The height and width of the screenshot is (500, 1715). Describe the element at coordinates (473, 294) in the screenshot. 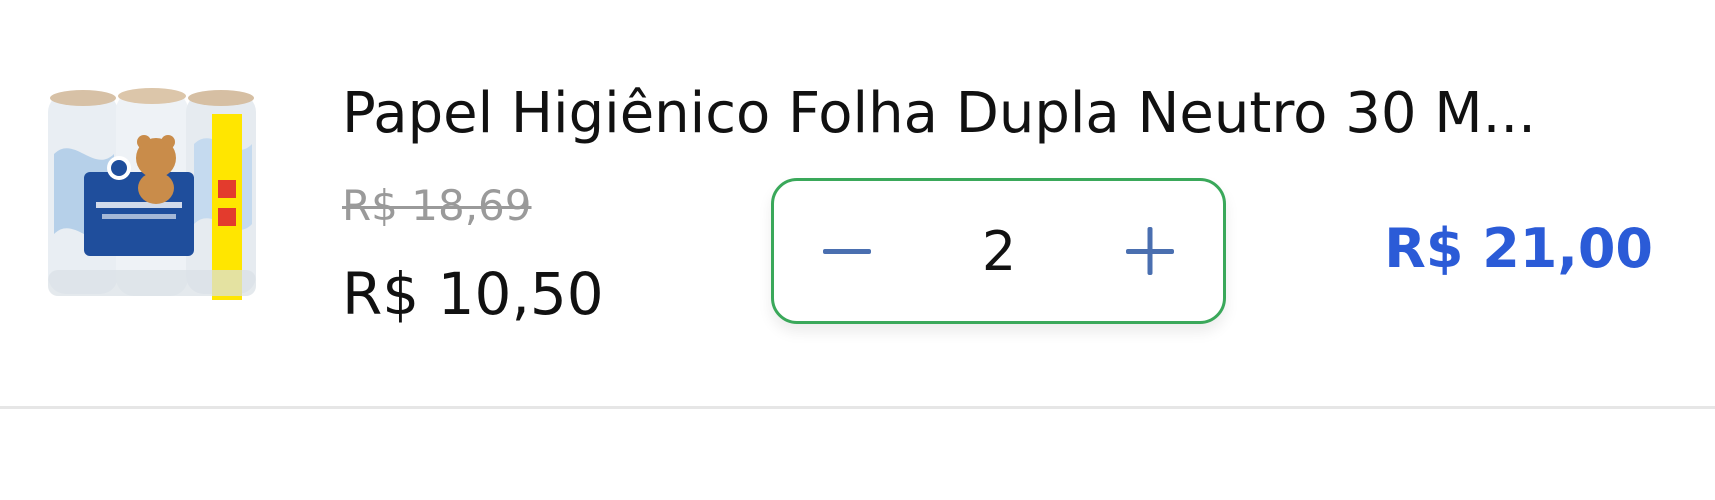

I see `unit-price: R$ 10,50` at that location.